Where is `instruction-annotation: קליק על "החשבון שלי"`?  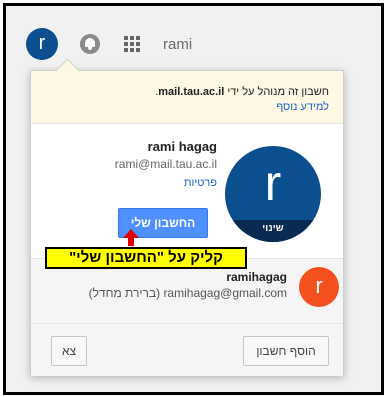
instruction-annotation: קליק על "החשבון שלי" is located at coordinates (146, 258).